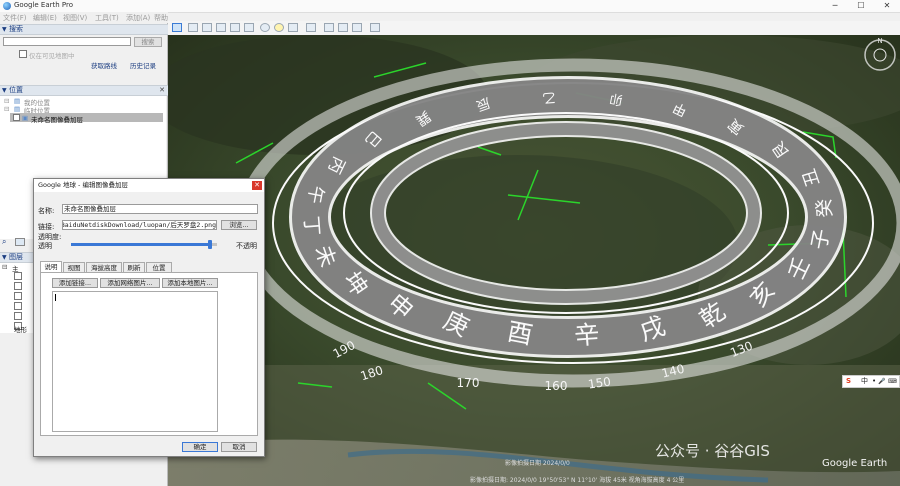  Describe the element at coordinates (16, 257) in the screenshot. I see `layers-header-label: 图层` at that location.